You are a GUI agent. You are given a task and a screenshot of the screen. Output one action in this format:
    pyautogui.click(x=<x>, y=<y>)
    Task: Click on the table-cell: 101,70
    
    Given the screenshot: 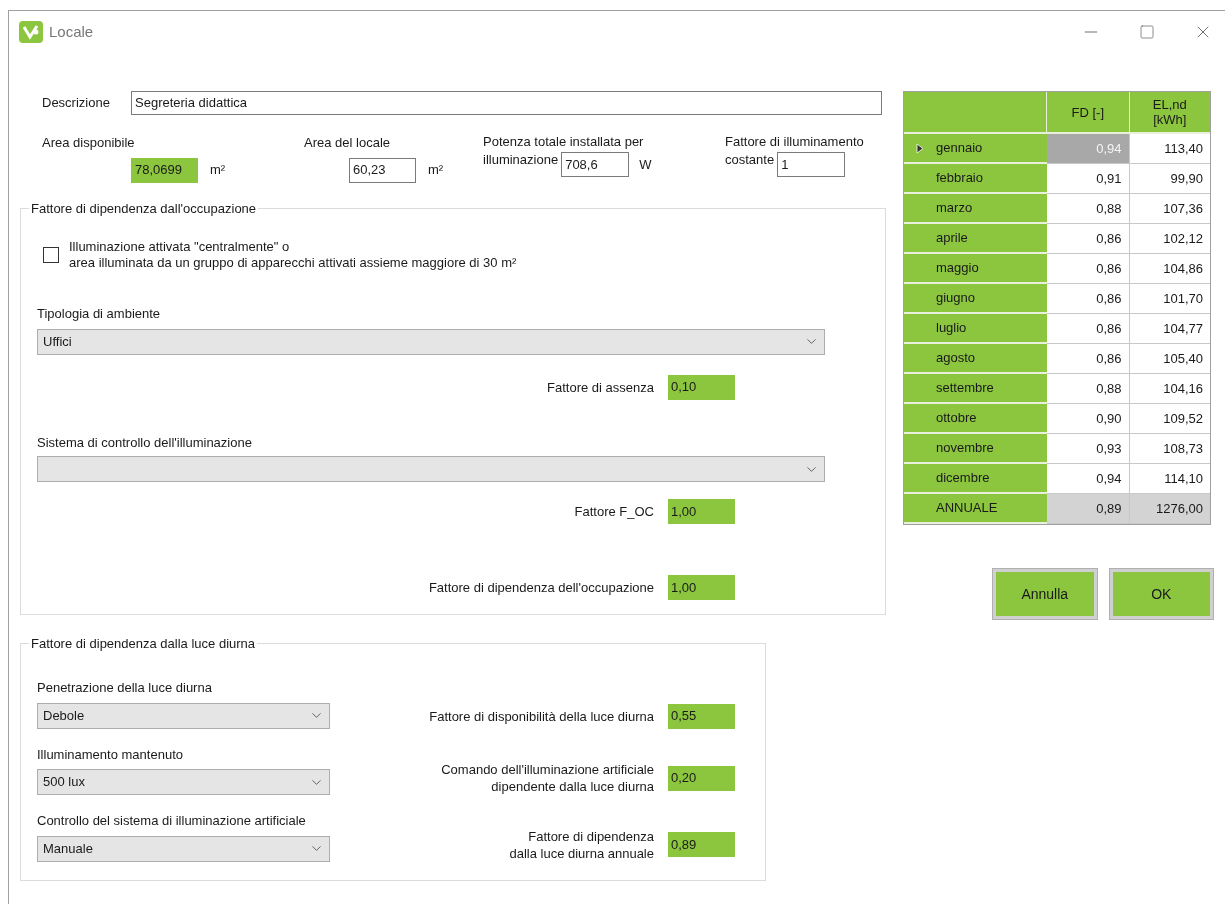 What is the action you would take?
    pyautogui.click(x=1169, y=299)
    